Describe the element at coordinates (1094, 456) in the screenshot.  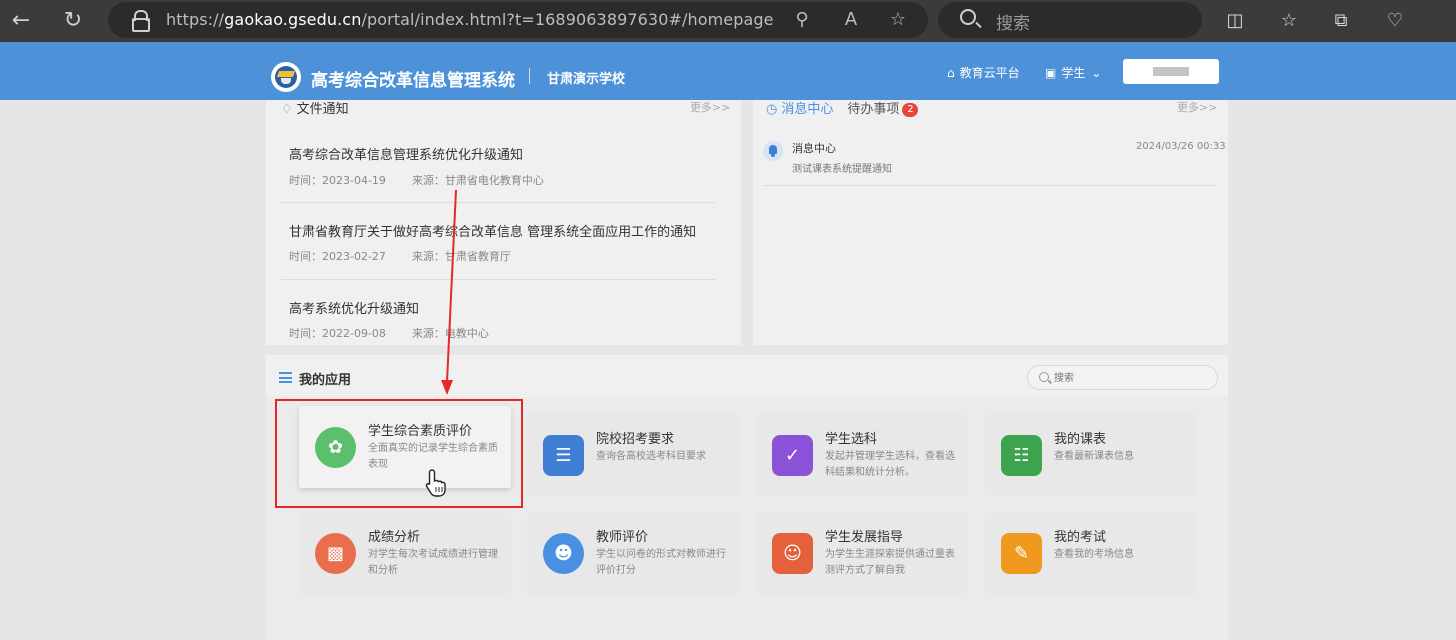
I see `app-card-desc: 查看最新课表信息` at that location.